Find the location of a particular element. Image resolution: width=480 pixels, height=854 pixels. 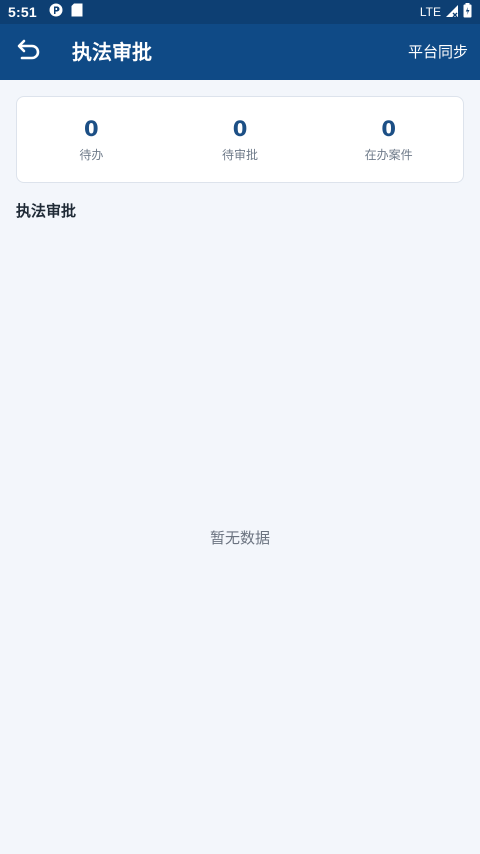

empty-state-text: 暂无数据 is located at coordinates (239, 538).